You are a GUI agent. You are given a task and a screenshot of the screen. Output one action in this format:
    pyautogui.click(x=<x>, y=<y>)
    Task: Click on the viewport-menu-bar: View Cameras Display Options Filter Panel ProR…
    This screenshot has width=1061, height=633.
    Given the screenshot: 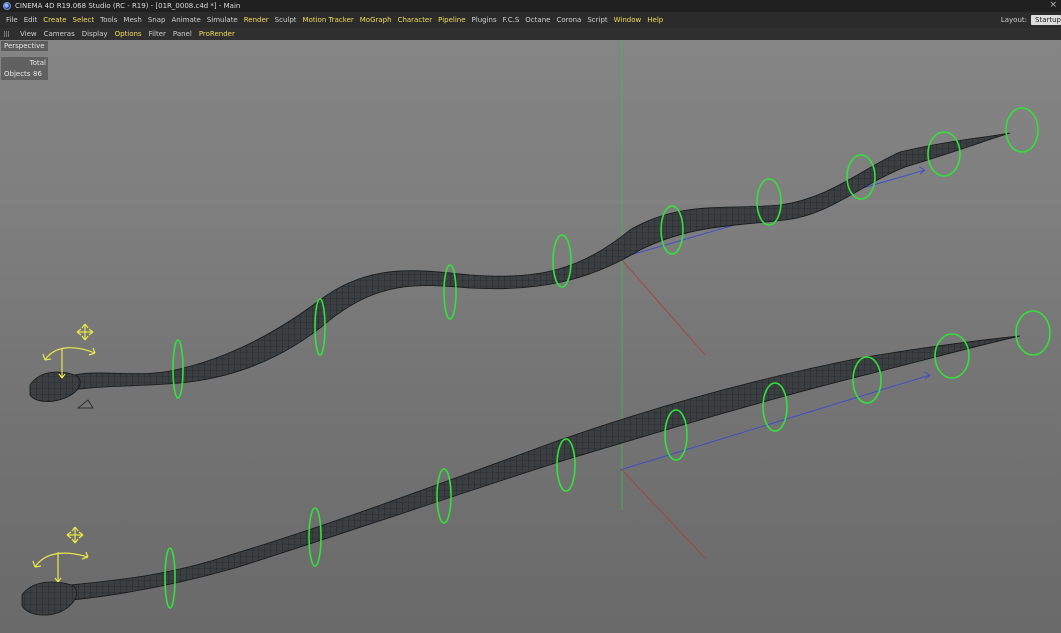 What is the action you would take?
    pyautogui.click(x=530, y=34)
    